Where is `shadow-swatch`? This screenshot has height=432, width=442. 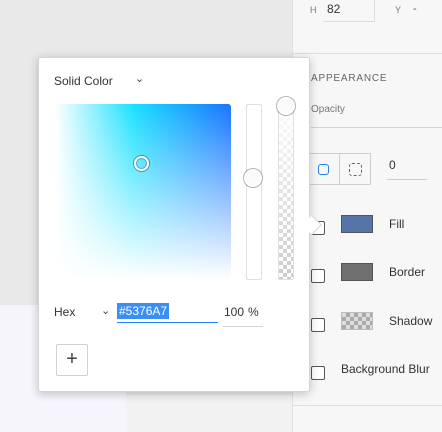
shadow-swatch is located at coordinates (357, 321).